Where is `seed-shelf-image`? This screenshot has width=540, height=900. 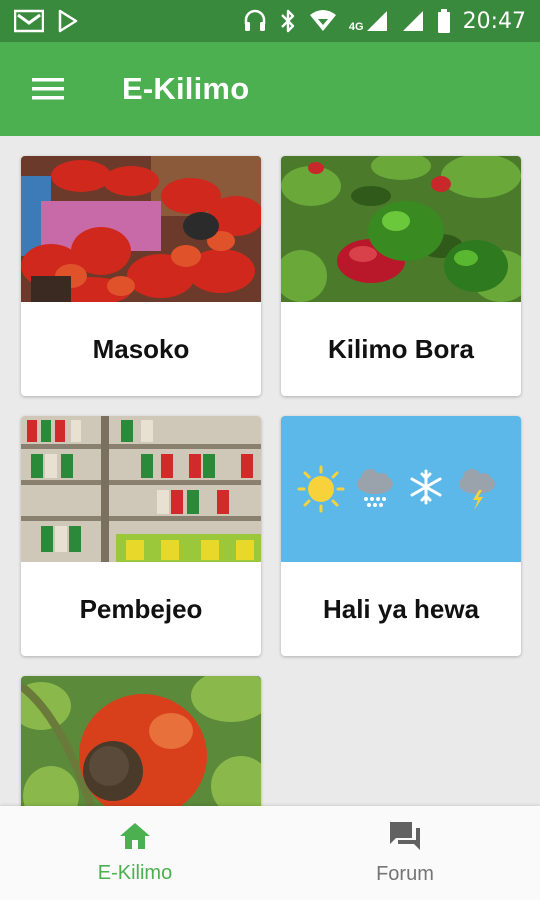 seed-shelf-image is located at coordinates (141, 489).